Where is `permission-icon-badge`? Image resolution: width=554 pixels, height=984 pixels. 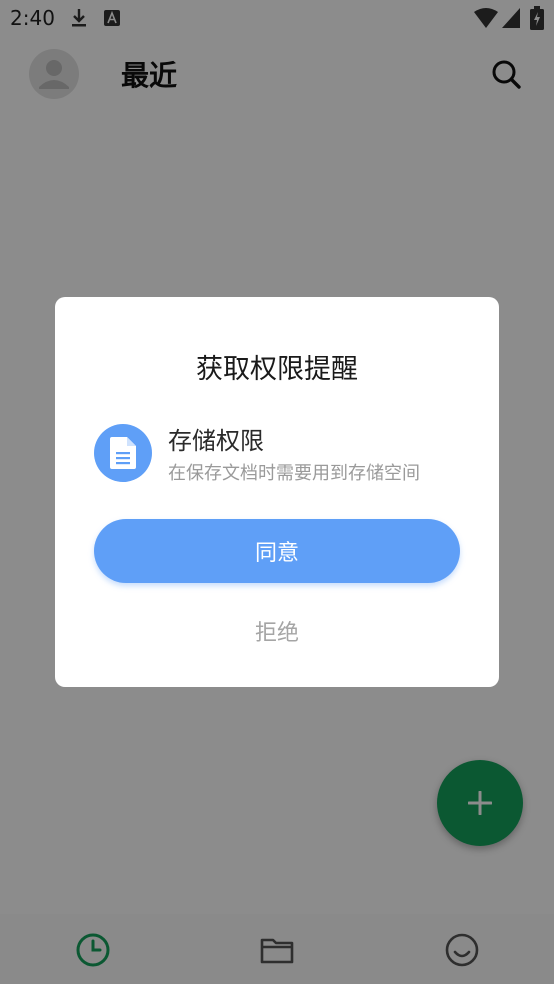 permission-icon-badge is located at coordinates (123, 453).